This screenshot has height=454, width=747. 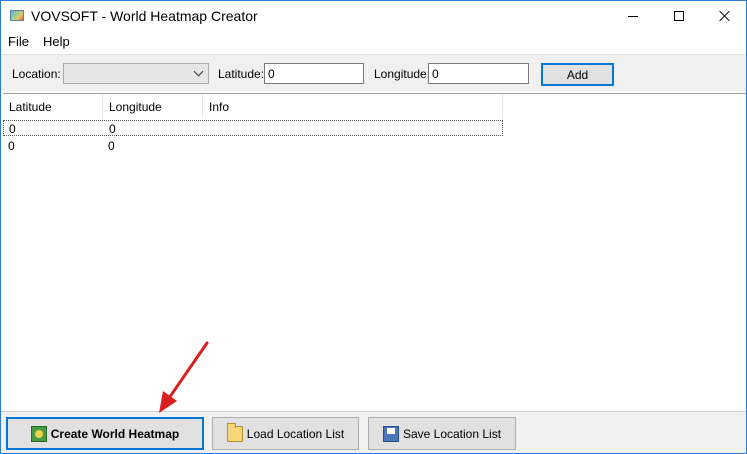 What do you see at coordinates (452, 433) in the screenshot?
I see `save-button-label: Save Location List` at bounding box center [452, 433].